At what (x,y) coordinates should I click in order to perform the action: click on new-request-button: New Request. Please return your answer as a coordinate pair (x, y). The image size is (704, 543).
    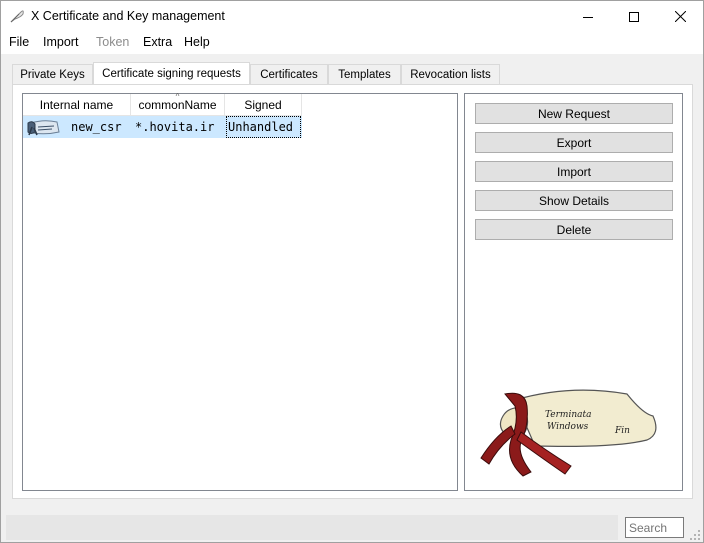
    Looking at the image, I should click on (574, 113).